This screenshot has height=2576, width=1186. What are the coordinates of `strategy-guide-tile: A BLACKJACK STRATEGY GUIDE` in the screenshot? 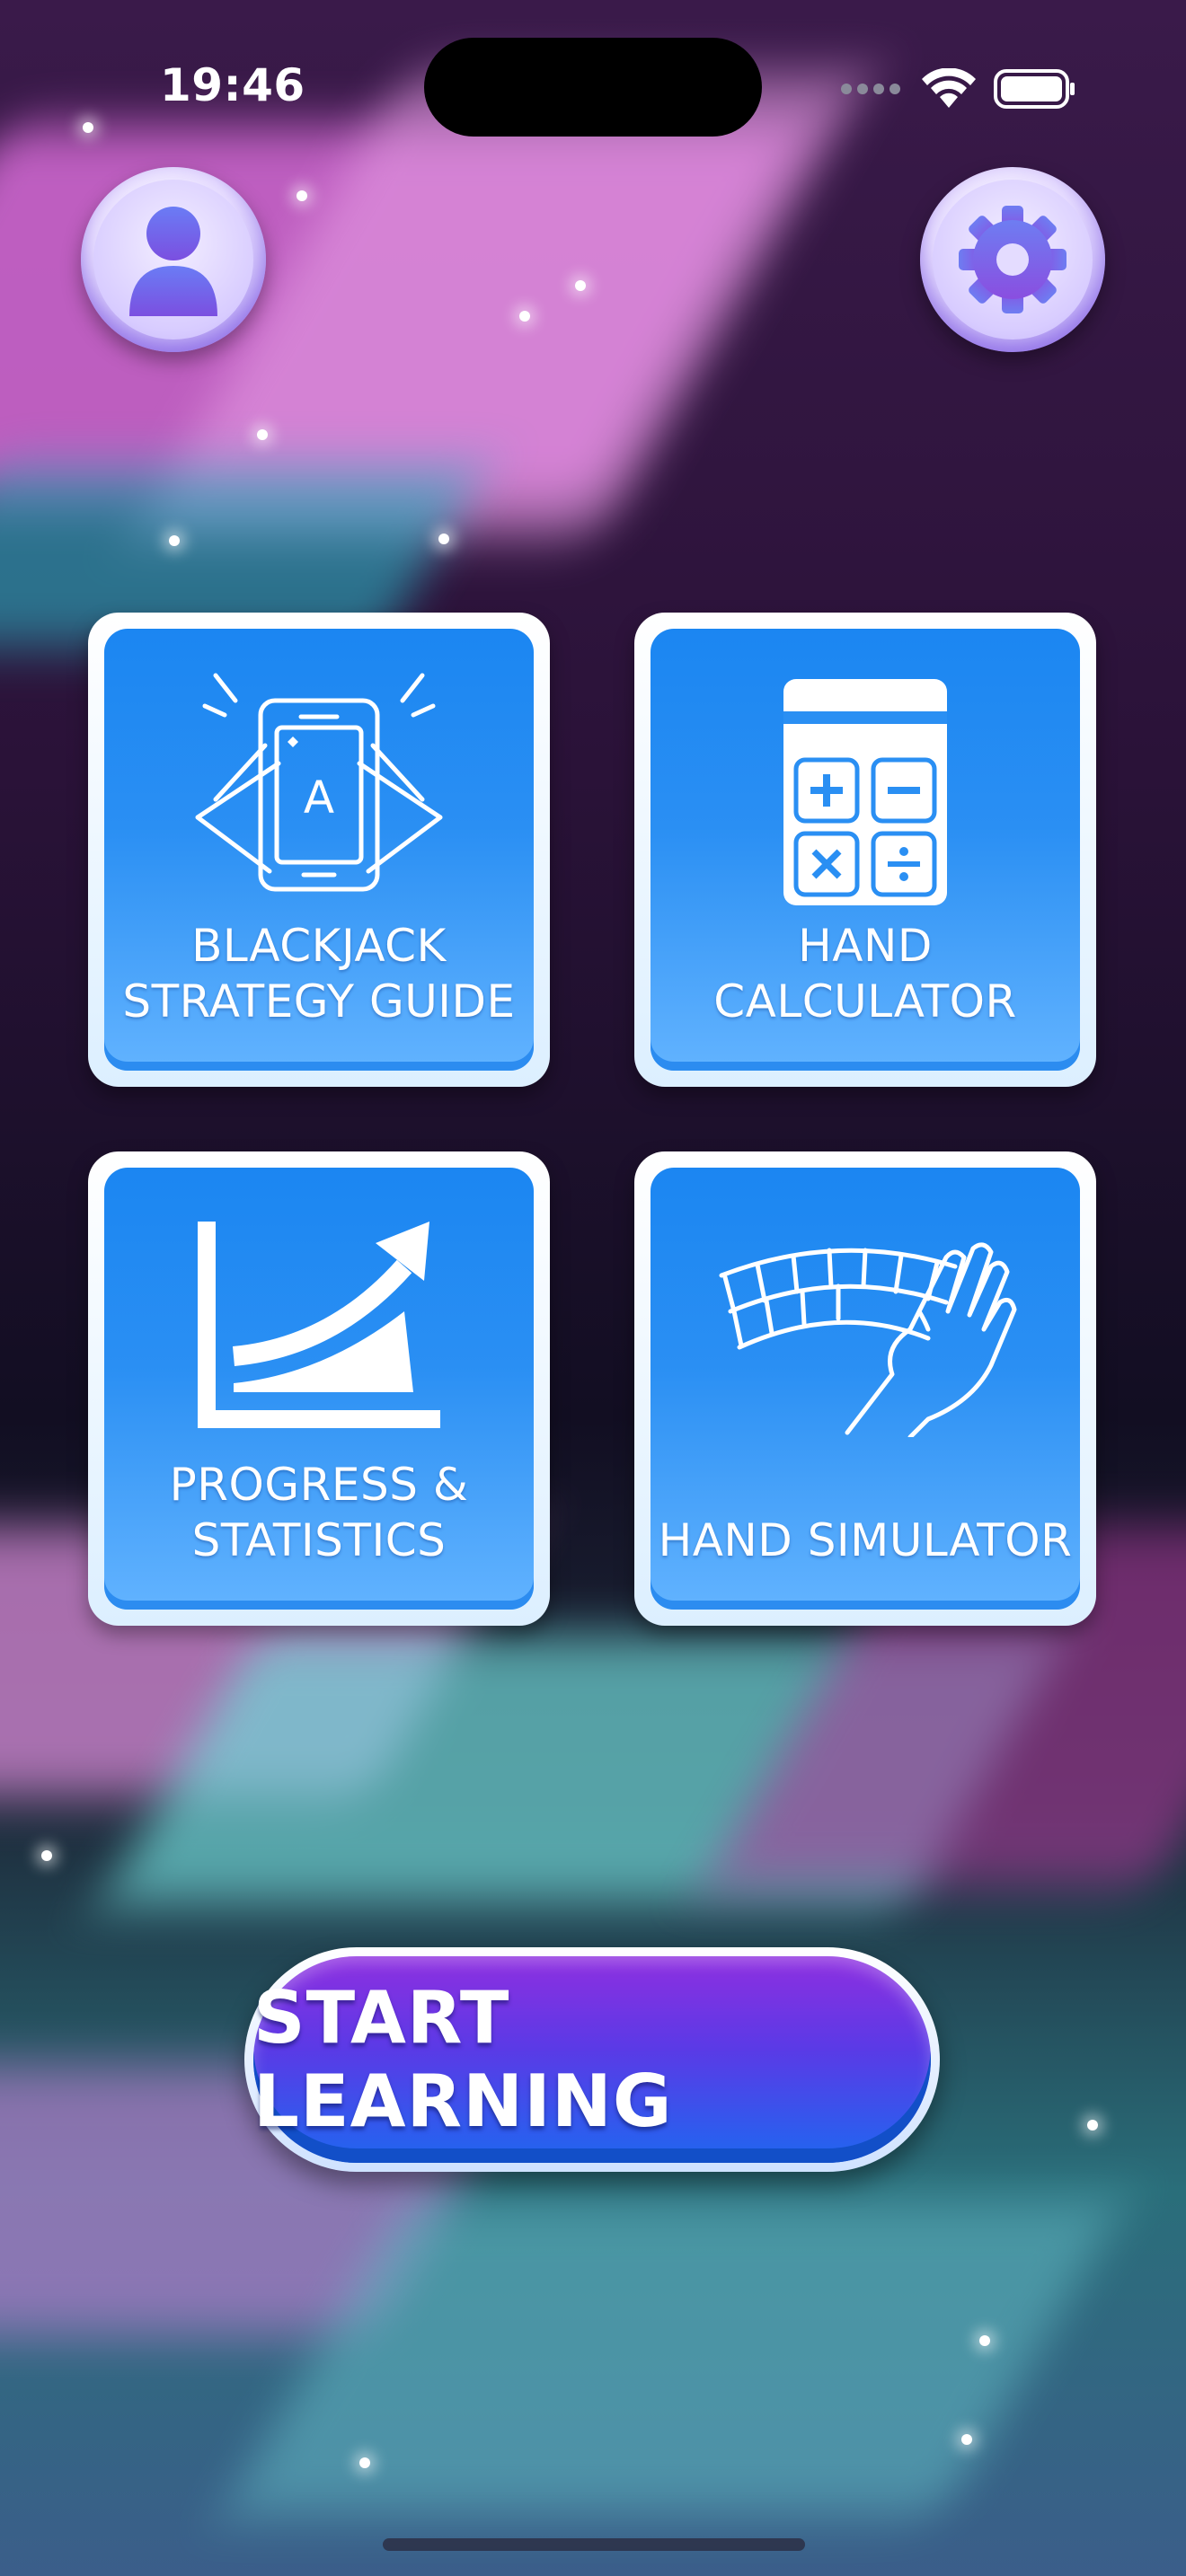 It's located at (319, 850).